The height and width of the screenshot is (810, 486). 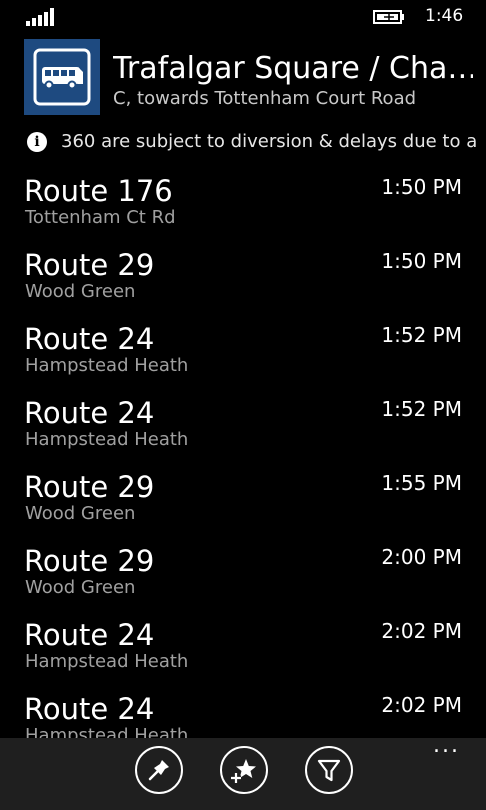 I want to click on filter-button, so click(x=329, y=770).